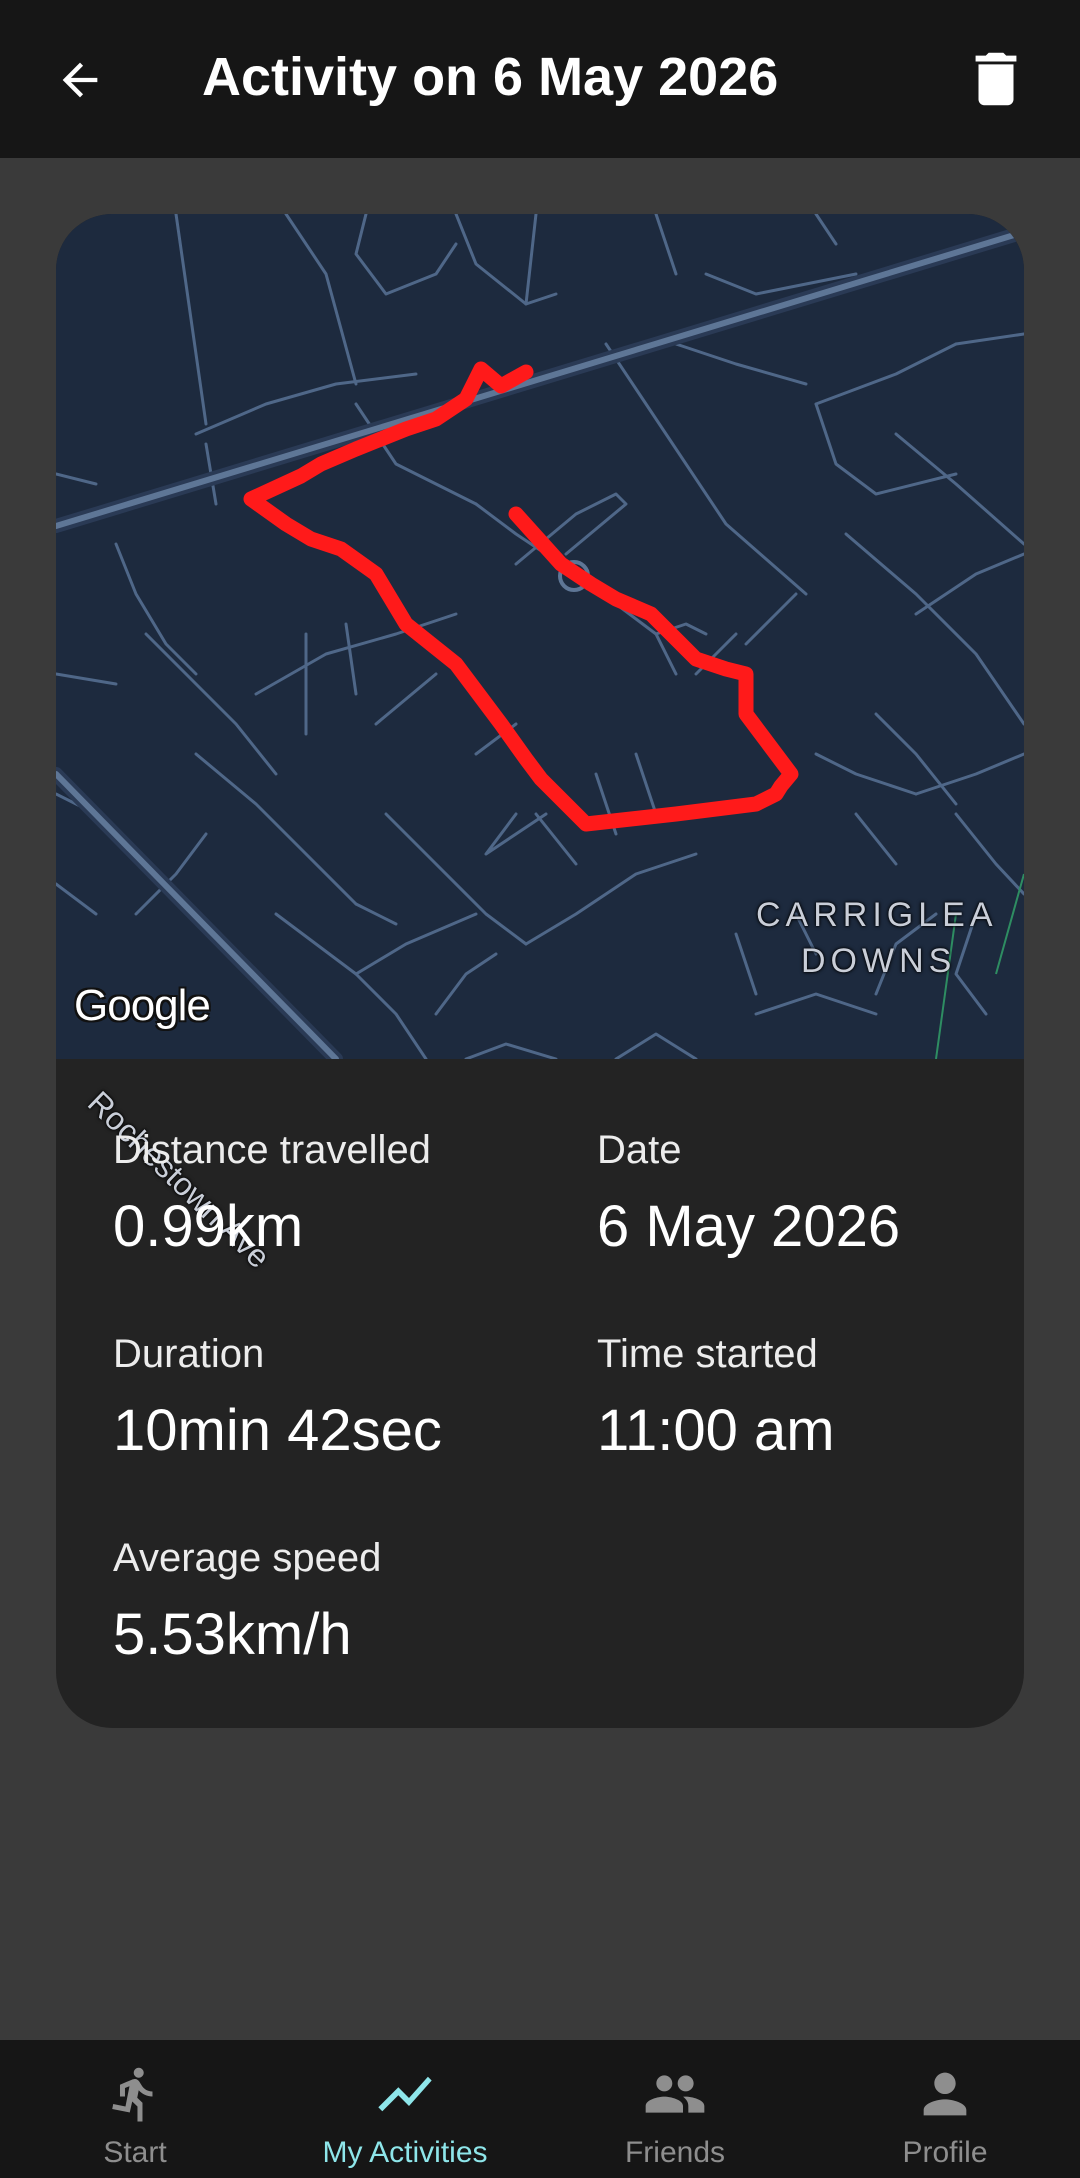 The height and width of the screenshot is (2178, 1080). I want to click on back-button, so click(80, 80).